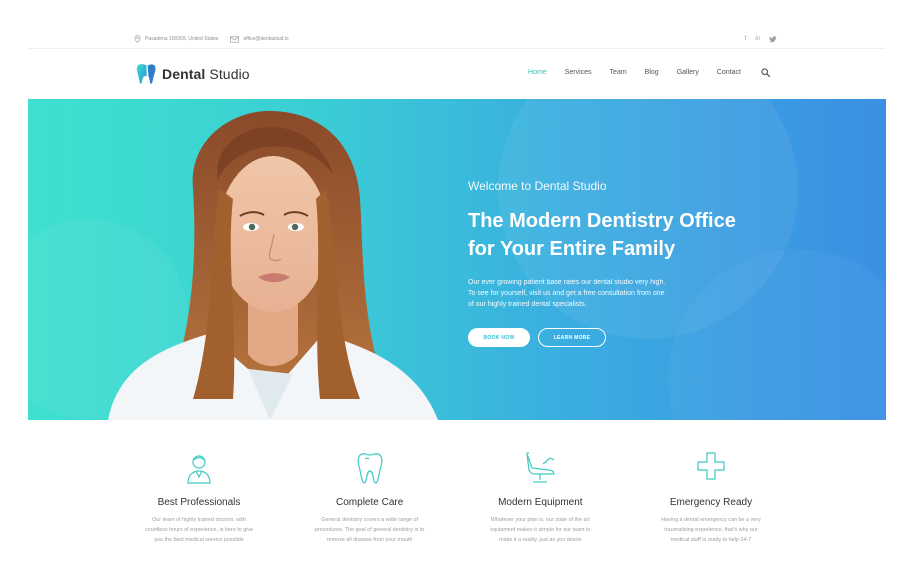  Describe the element at coordinates (711, 502) in the screenshot. I see `feature-title: Emergency Ready` at that location.